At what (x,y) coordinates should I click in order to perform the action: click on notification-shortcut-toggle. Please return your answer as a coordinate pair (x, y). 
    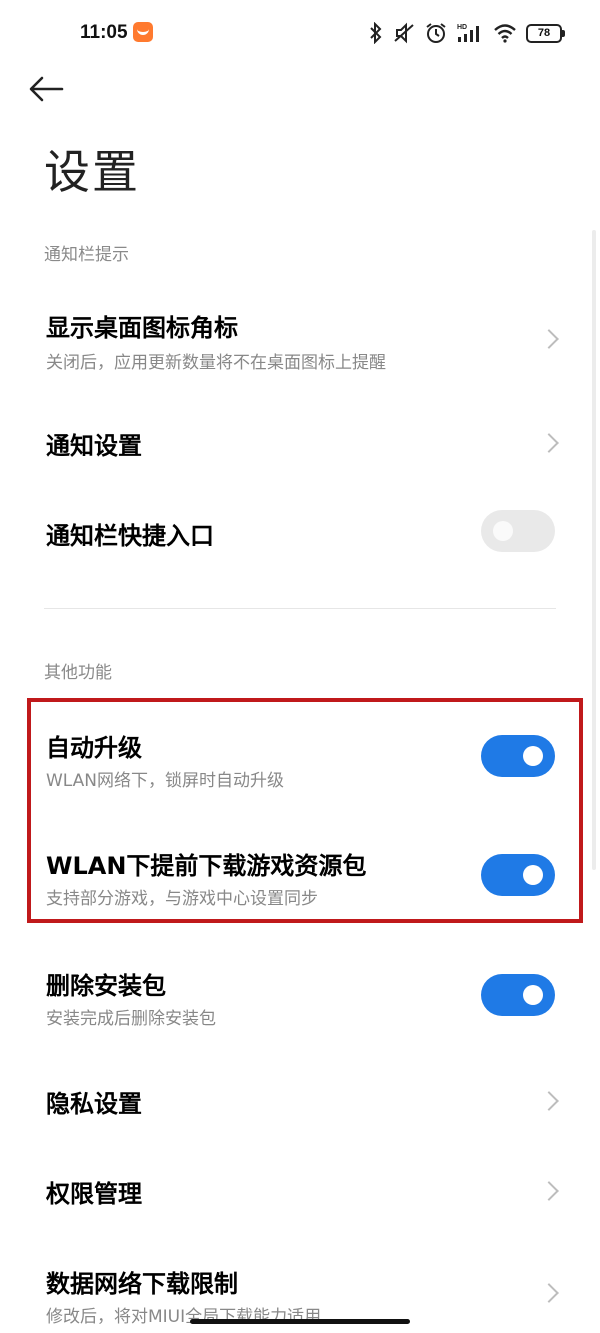
    Looking at the image, I should click on (518, 531).